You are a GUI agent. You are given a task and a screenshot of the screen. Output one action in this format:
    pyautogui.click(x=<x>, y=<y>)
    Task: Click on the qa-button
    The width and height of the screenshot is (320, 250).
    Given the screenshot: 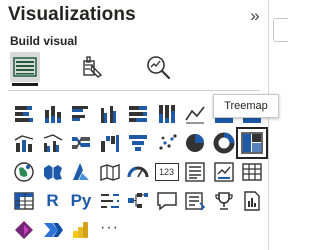 What is the action you would take?
    pyautogui.click(x=167, y=201)
    